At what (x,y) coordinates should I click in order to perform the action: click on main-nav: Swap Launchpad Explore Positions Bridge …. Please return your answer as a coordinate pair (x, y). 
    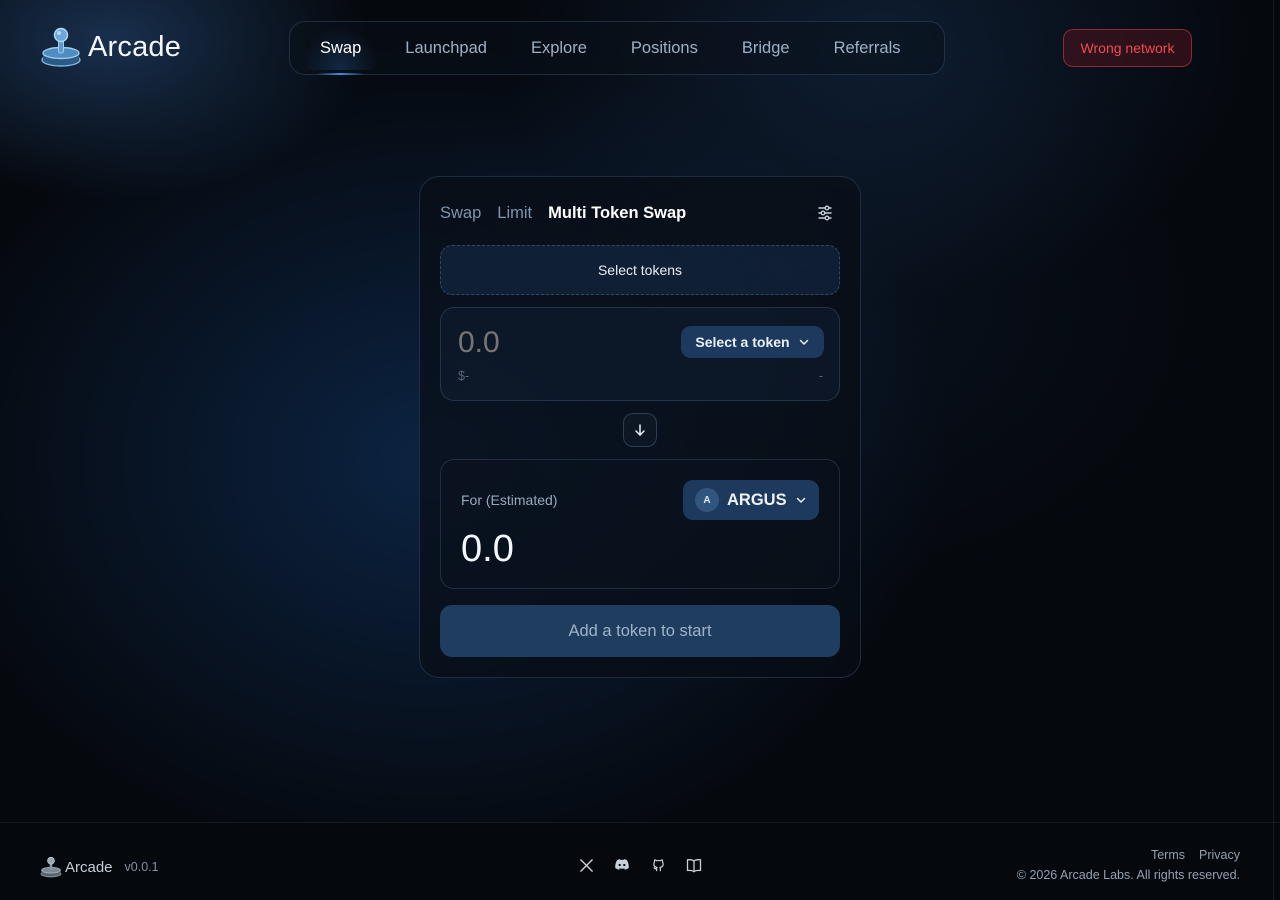
    Looking at the image, I should click on (617, 48).